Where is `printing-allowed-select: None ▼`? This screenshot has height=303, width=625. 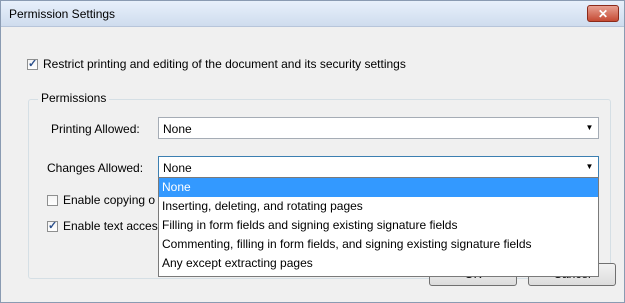 printing-allowed-select: None ▼ is located at coordinates (378, 128).